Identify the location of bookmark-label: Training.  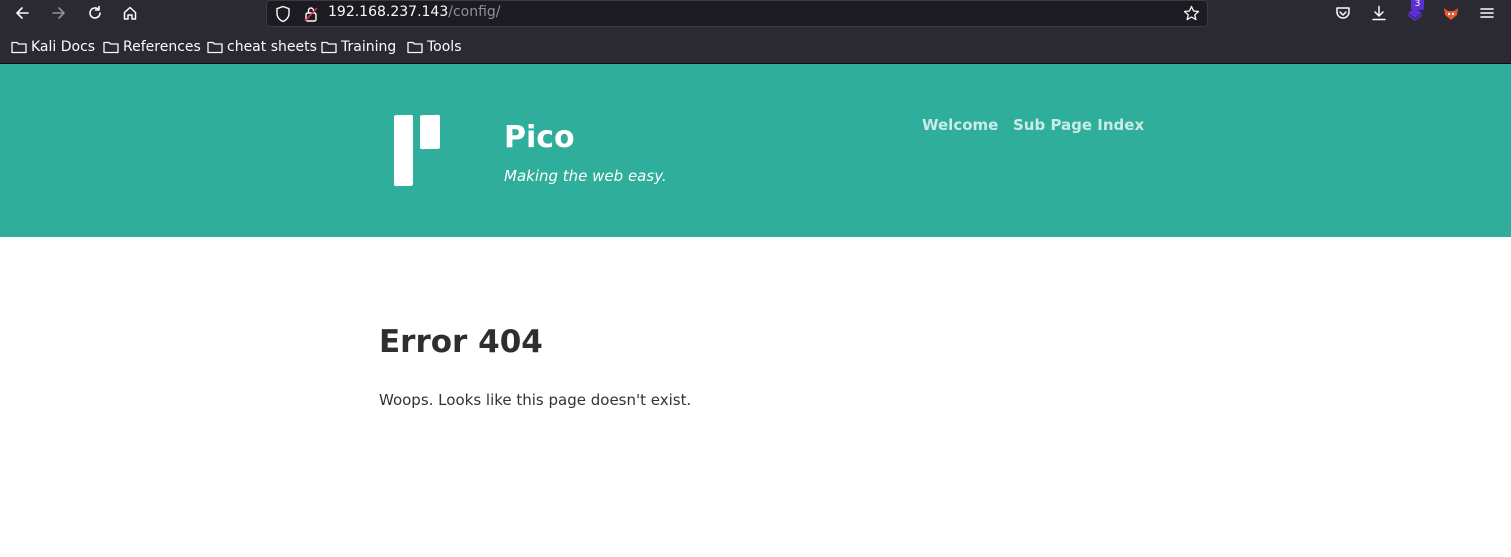
(369, 47).